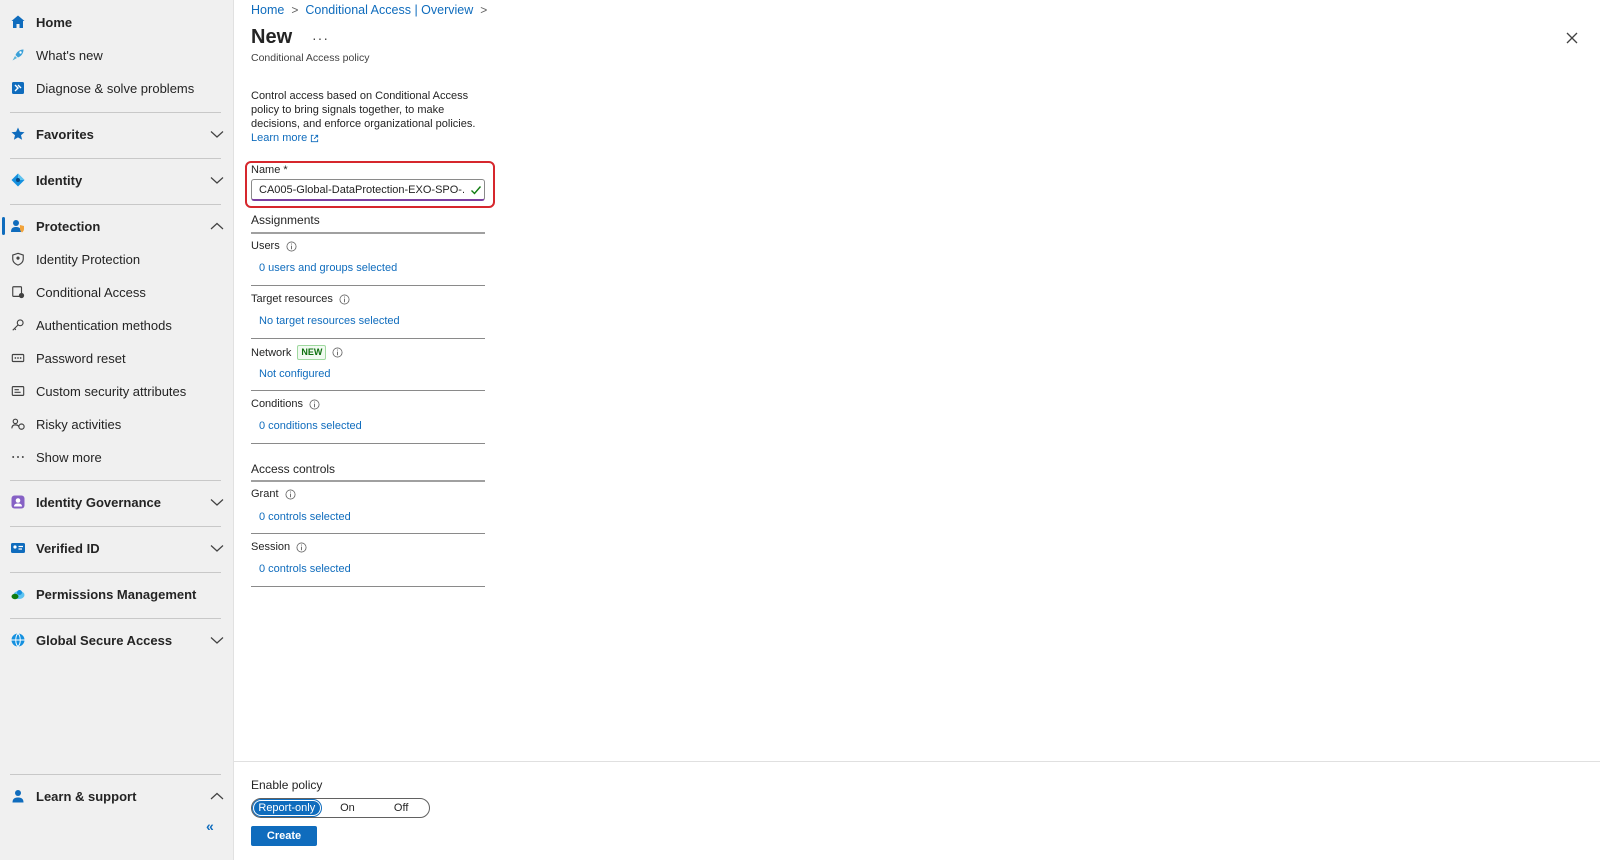  What do you see at coordinates (117, 22) in the screenshot?
I see `nav-home: Home` at bounding box center [117, 22].